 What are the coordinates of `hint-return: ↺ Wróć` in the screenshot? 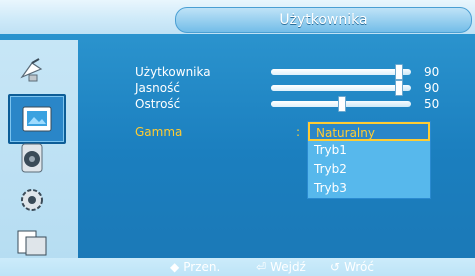 It's located at (352, 267).